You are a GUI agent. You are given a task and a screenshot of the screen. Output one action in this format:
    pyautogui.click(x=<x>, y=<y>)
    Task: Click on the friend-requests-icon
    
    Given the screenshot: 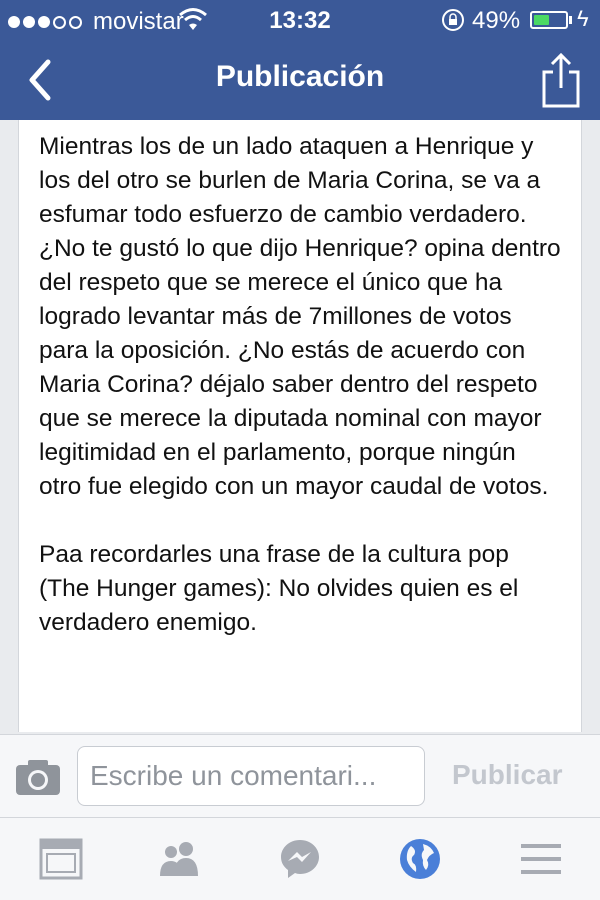 What is the action you would take?
    pyautogui.click(x=179, y=859)
    